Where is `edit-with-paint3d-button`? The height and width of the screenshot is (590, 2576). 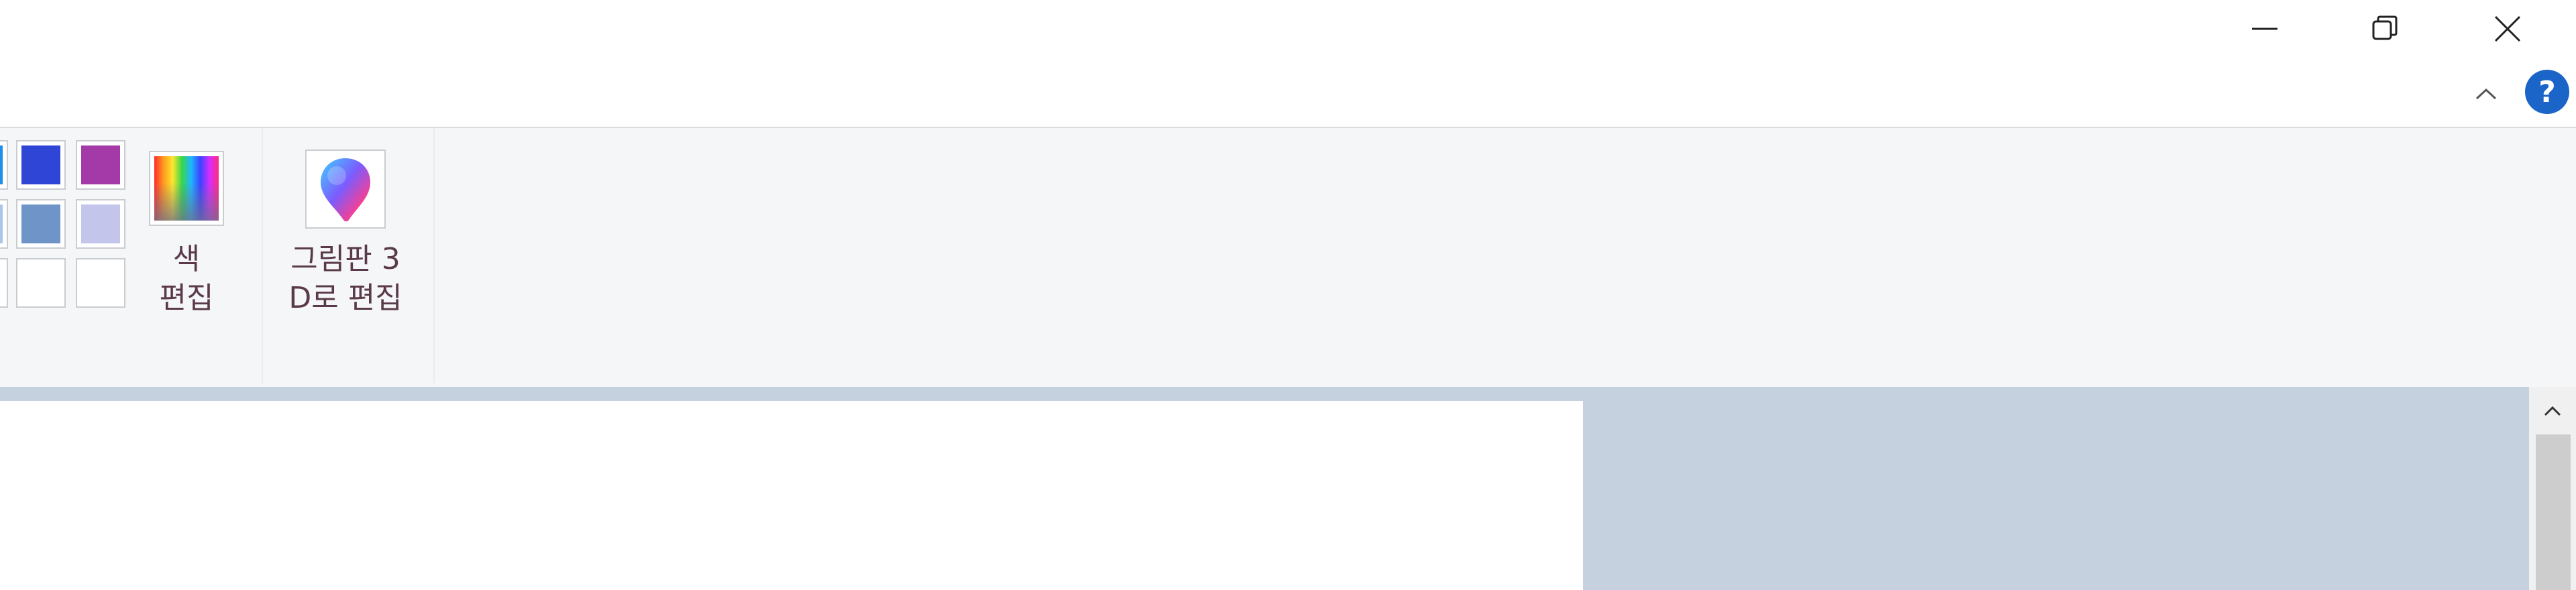
edit-with-paint3d-button is located at coordinates (345, 189).